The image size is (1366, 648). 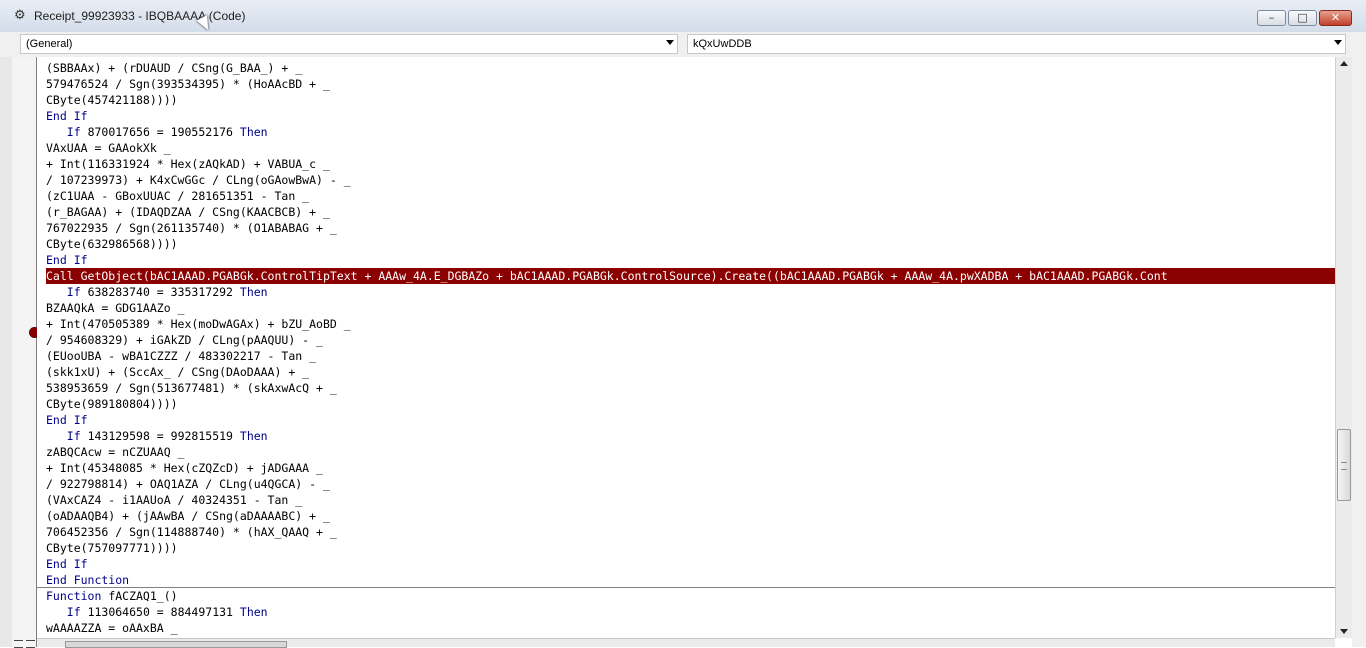 I want to click on object-procedure-bar: (General) kQxUwDDB, so click(x=683, y=44).